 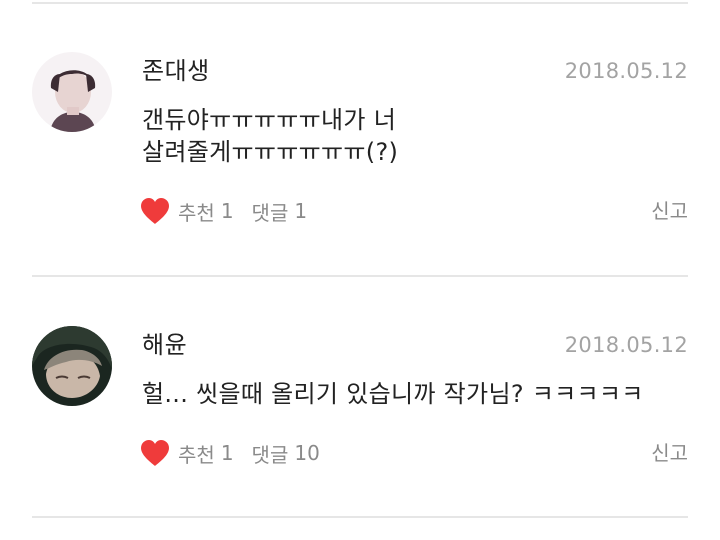 What do you see at coordinates (270, 136) in the screenshot?
I see `comment-text: 갠듀야ㅠㅠㅠㅠㅠ내가 너 살려줄게ㅠㅠㅠㅠㅠㅠ(?)` at bounding box center [270, 136].